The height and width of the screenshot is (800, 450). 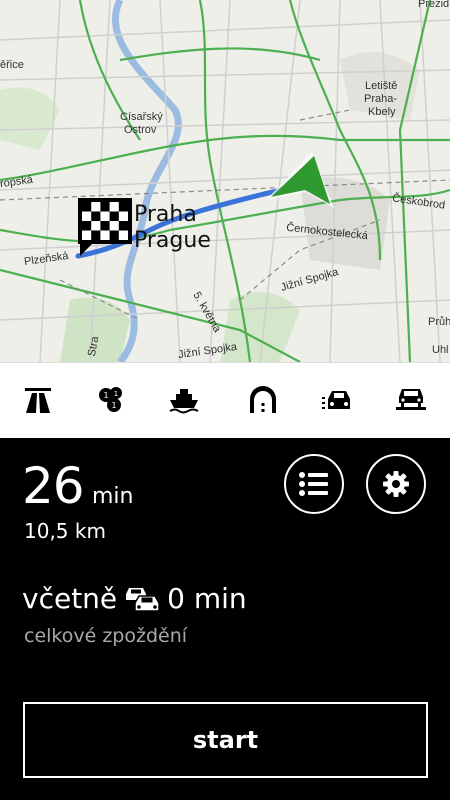 I want to click on including-label: včetně, so click(x=70, y=598).